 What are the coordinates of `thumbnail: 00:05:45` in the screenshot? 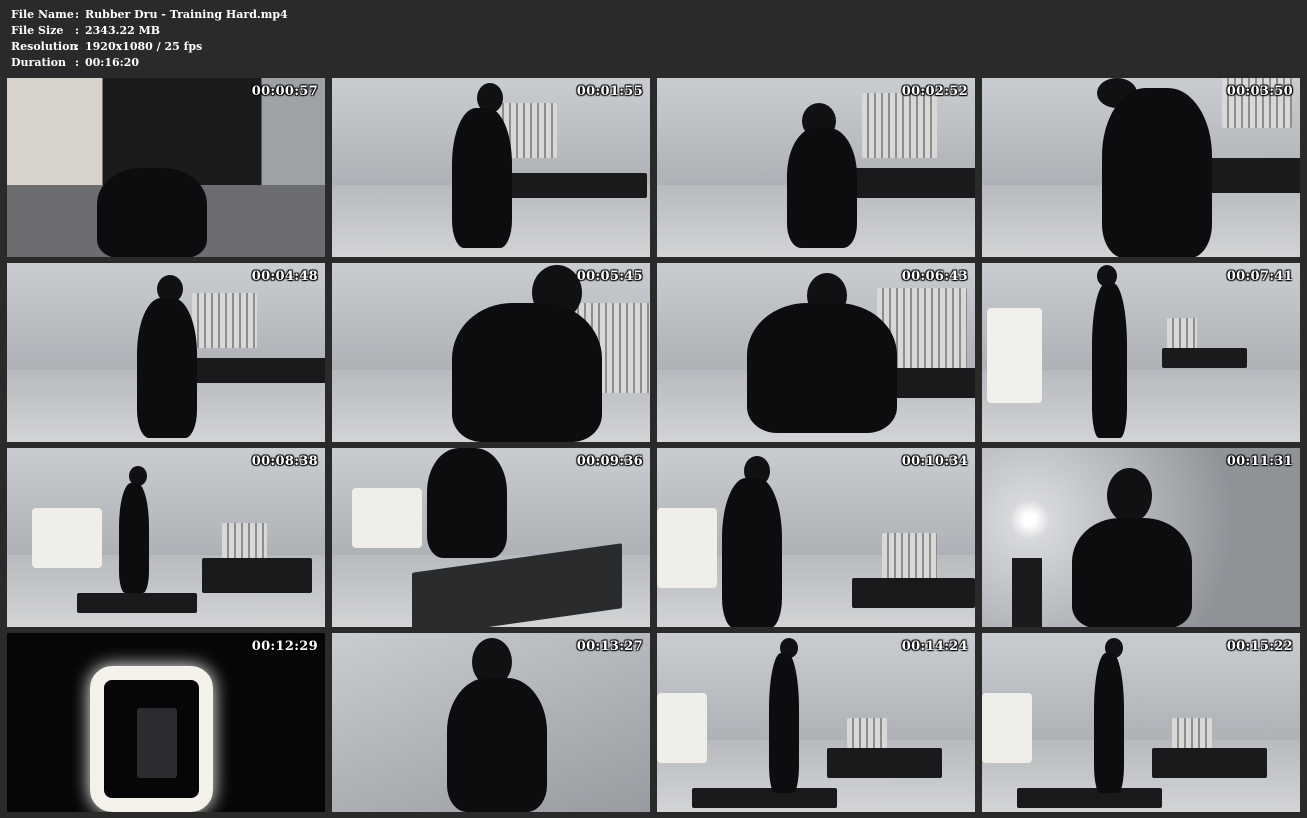 It's located at (491, 352).